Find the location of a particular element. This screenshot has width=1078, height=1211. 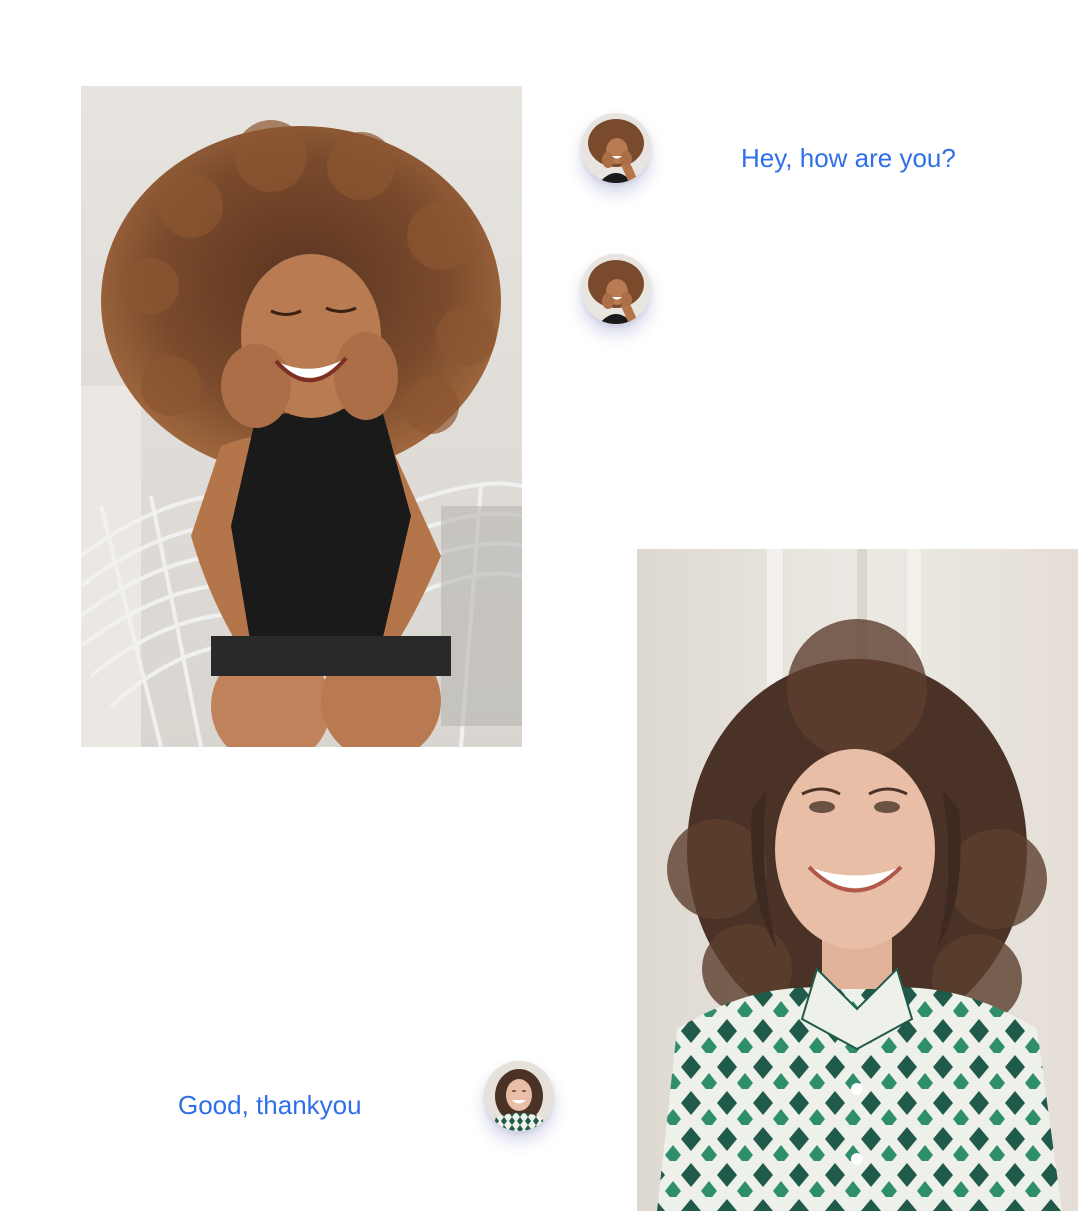

chat-message-reply: Good, thankyou is located at coordinates (270, 1105).